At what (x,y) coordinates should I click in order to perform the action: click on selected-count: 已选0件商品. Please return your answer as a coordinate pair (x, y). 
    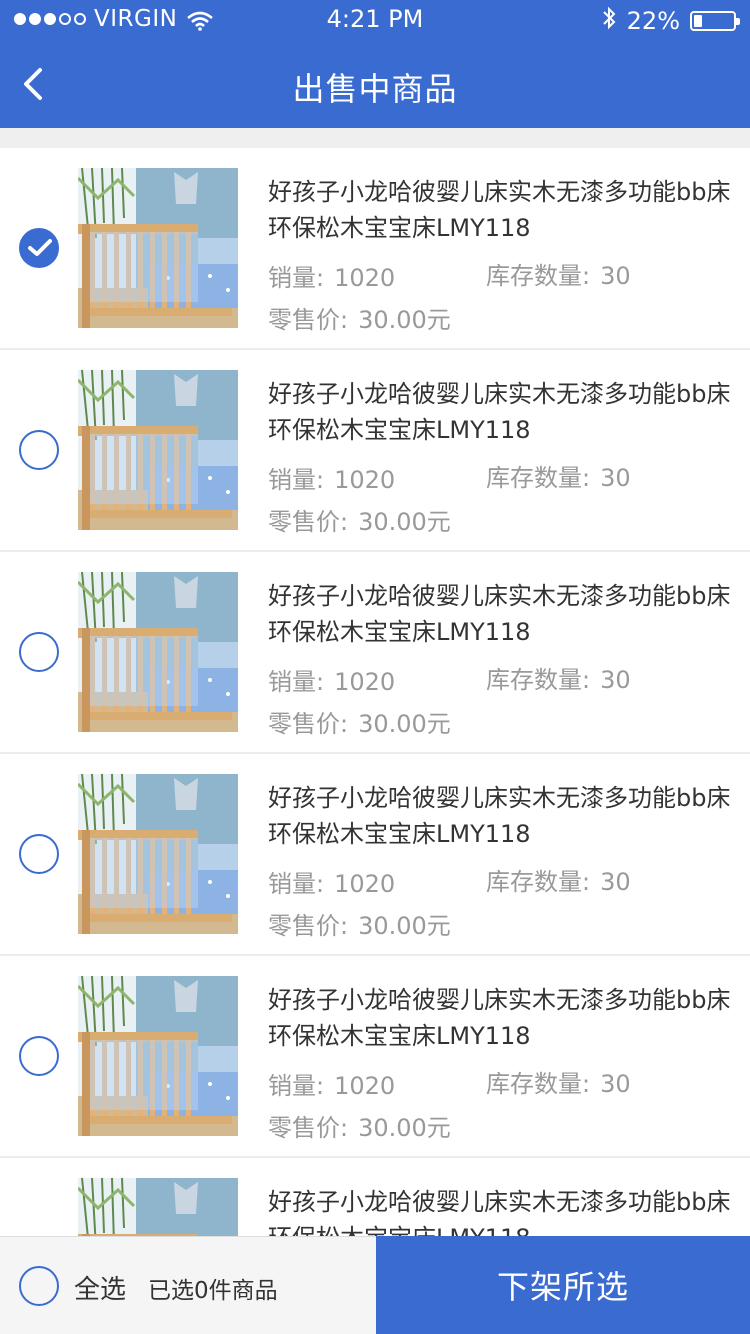
    Looking at the image, I should click on (213, 1291).